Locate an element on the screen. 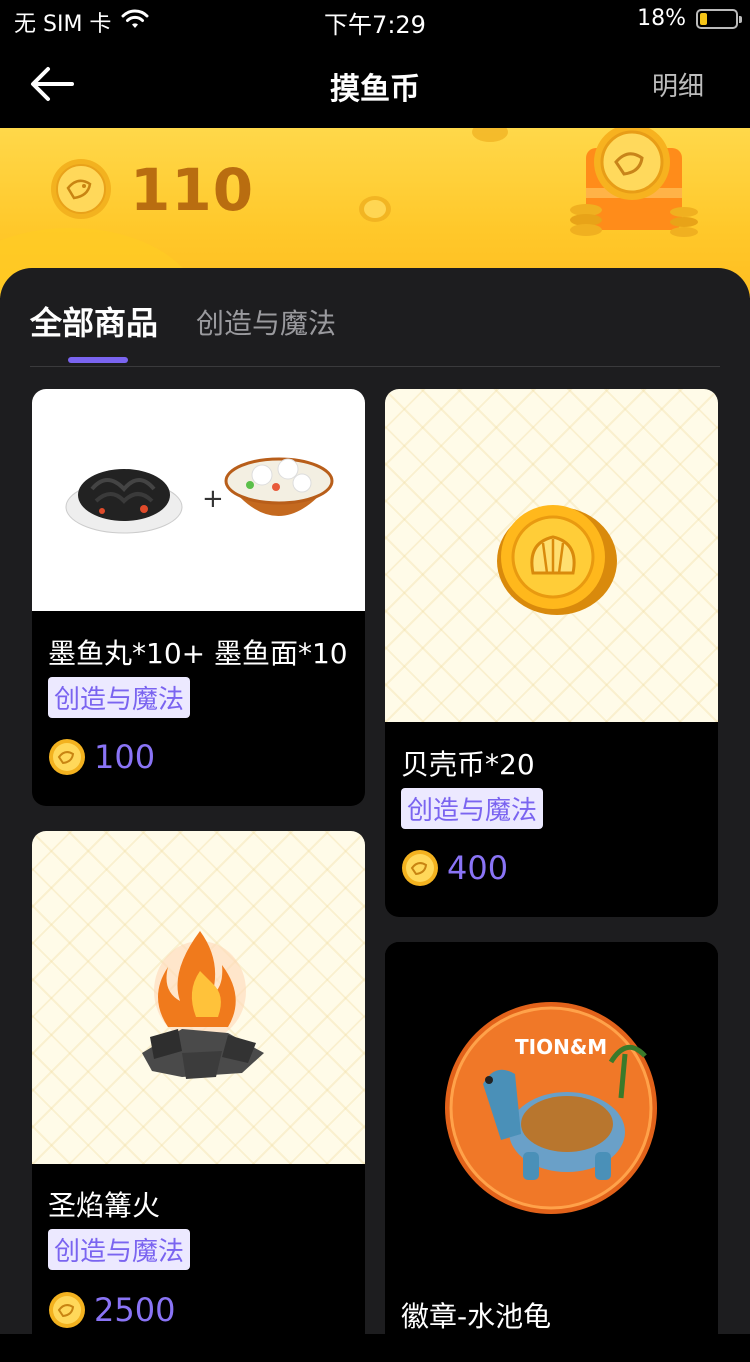 The height and width of the screenshot is (1362, 750). treasure-chest-icon is located at coordinates (634, 182).